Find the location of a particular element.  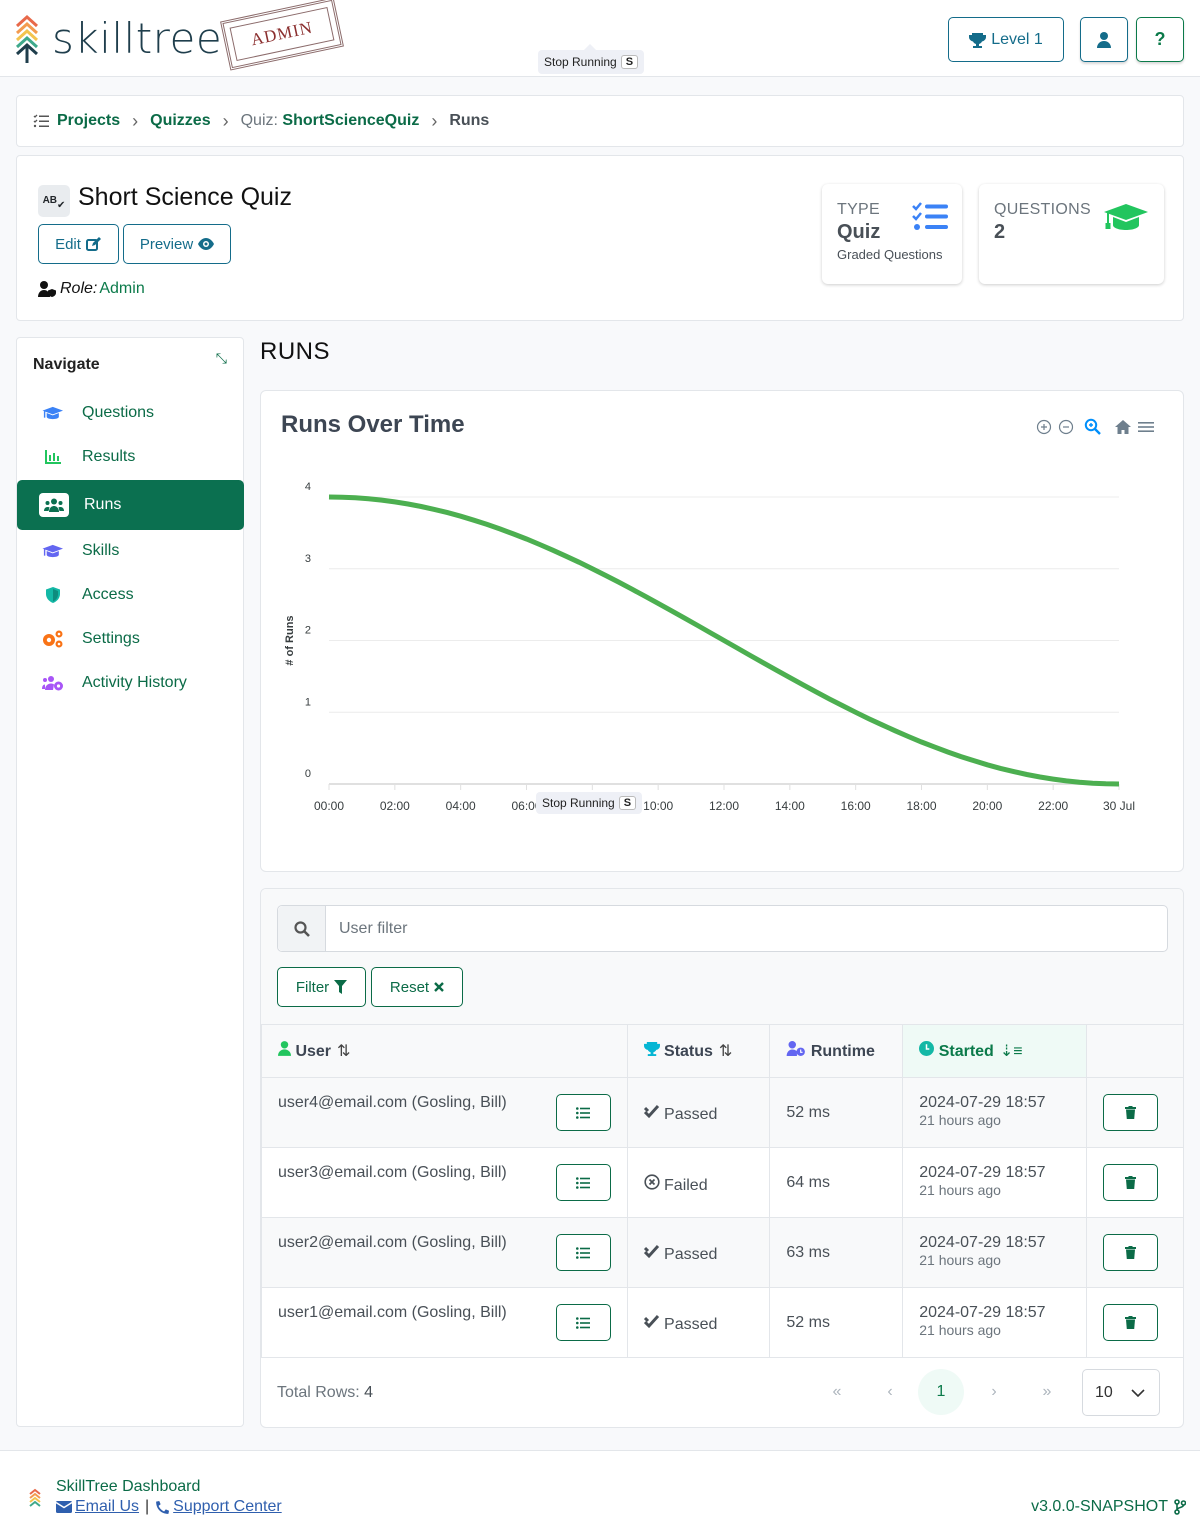

cogs-icon is located at coordinates (53, 639).